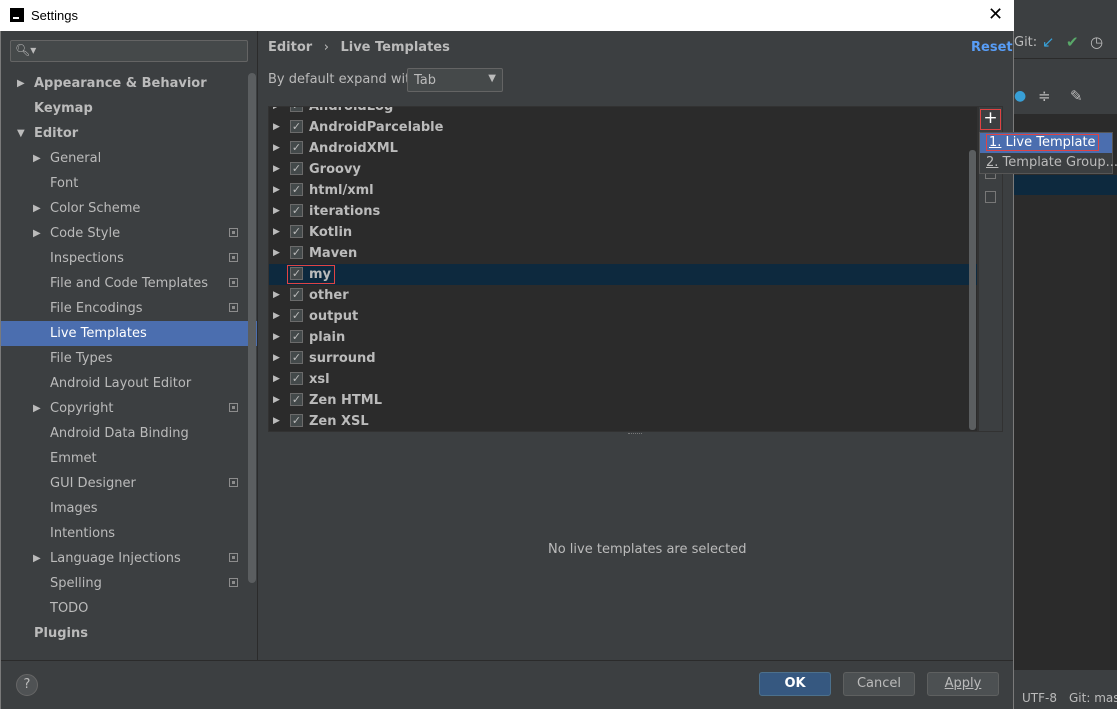 Image resolution: width=1117 pixels, height=709 pixels. What do you see at coordinates (623, 400) in the screenshot?
I see `template-group-row: ▶ ✓ Zen HTML` at bounding box center [623, 400].